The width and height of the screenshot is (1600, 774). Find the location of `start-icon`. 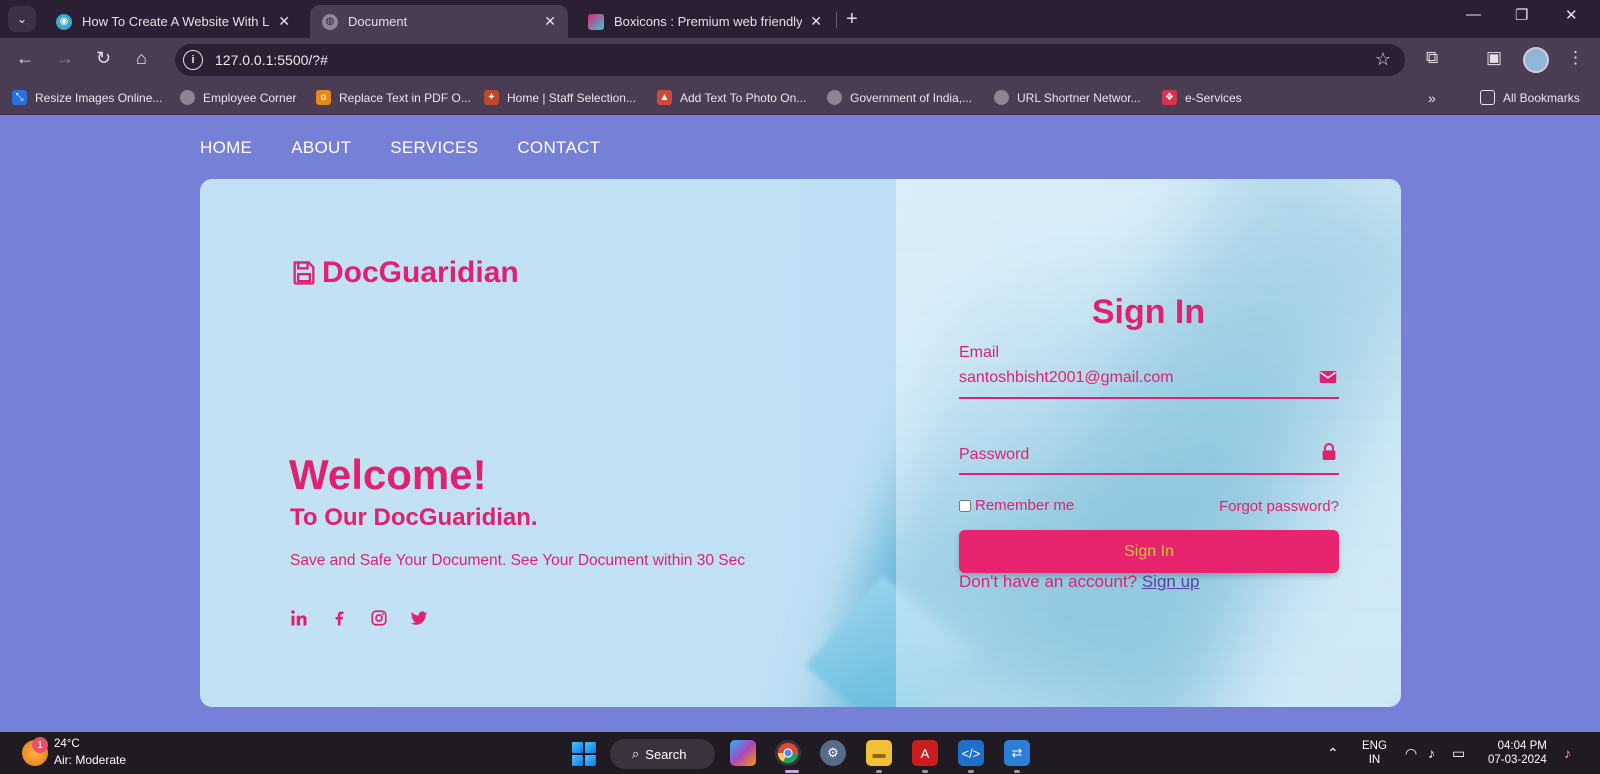

start-icon is located at coordinates (584, 754).